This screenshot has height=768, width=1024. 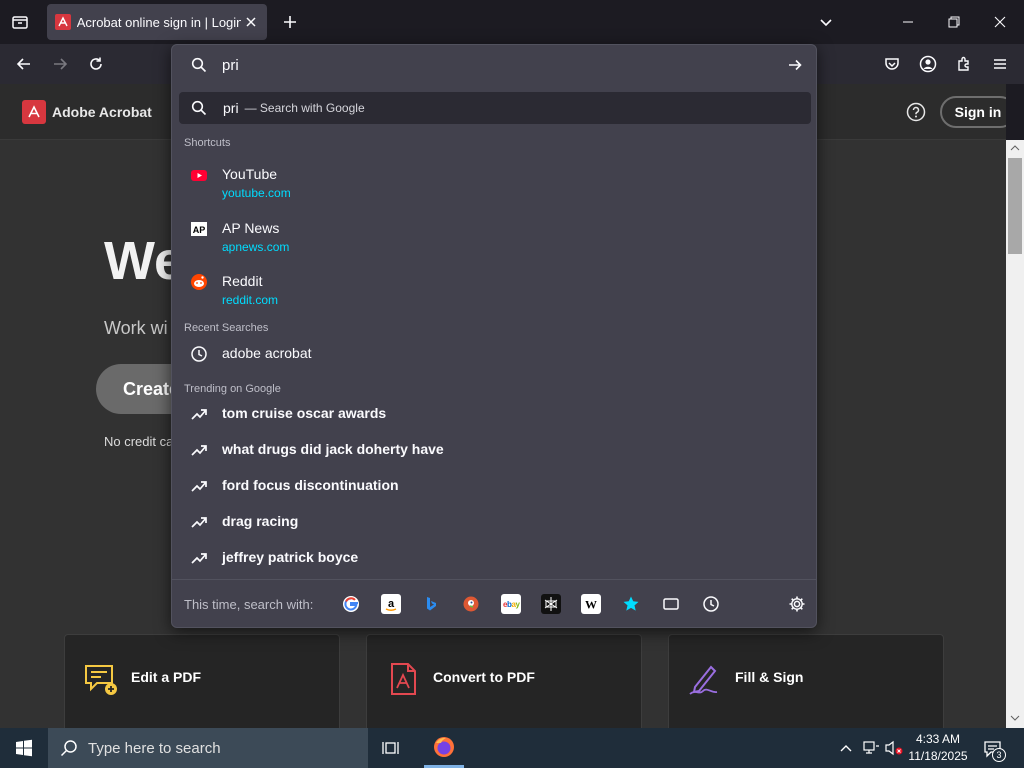 What do you see at coordinates (207, 143) in the screenshot?
I see `shortcuts-header: Shortcuts` at bounding box center [207, 143].